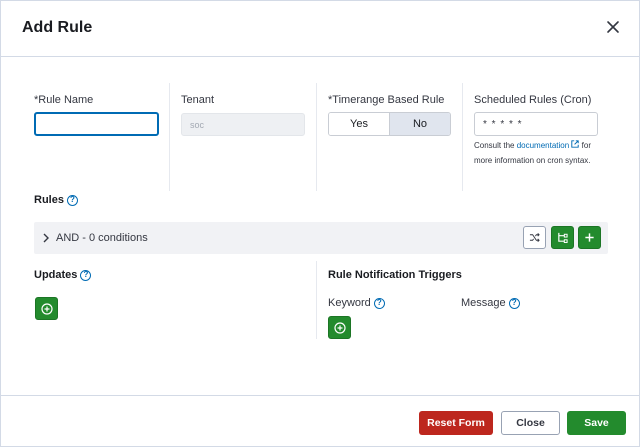 The height and width of the screenshot is (448, 640). Describe the element at coordinates (613, 27) in the screenshot. I see `close-icon` at that location.